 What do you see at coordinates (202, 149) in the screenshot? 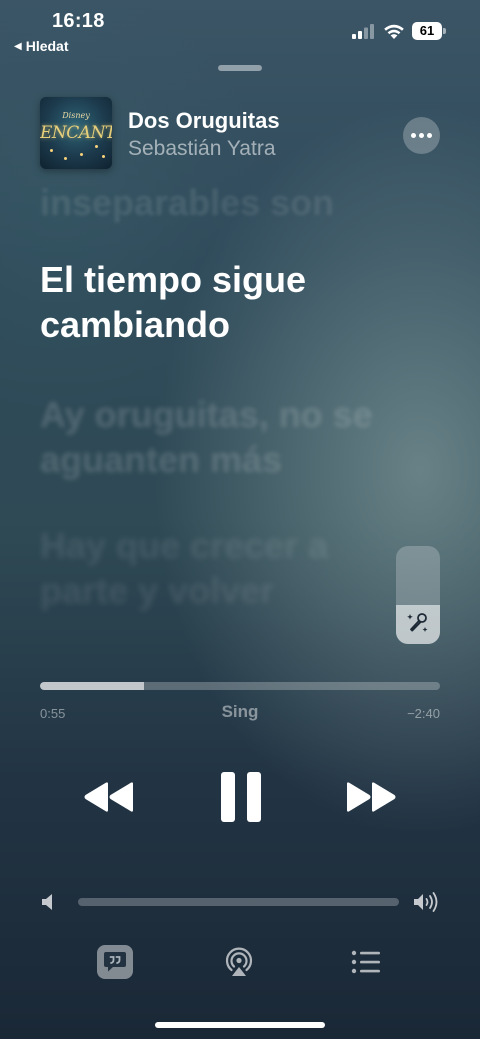
I see `artist-name: Sebastián Yatra` at bounding box center [202, 149].